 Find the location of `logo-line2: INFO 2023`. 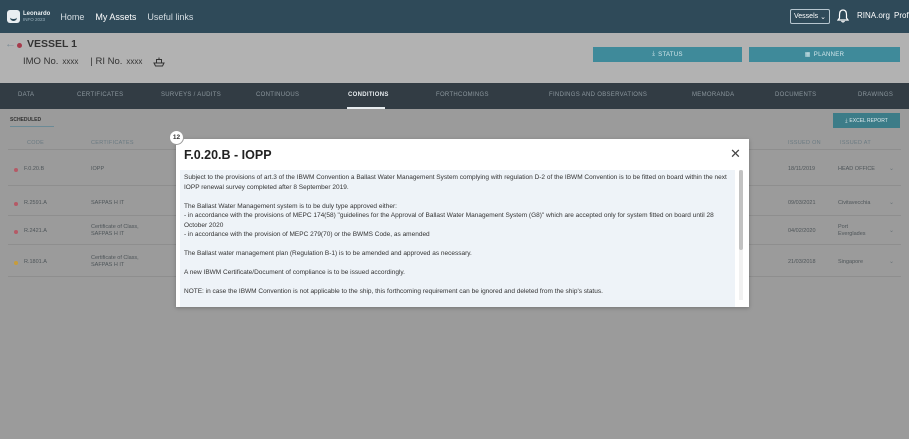

logo-line2: INFO 2023 is located at coordinates (34, 19).